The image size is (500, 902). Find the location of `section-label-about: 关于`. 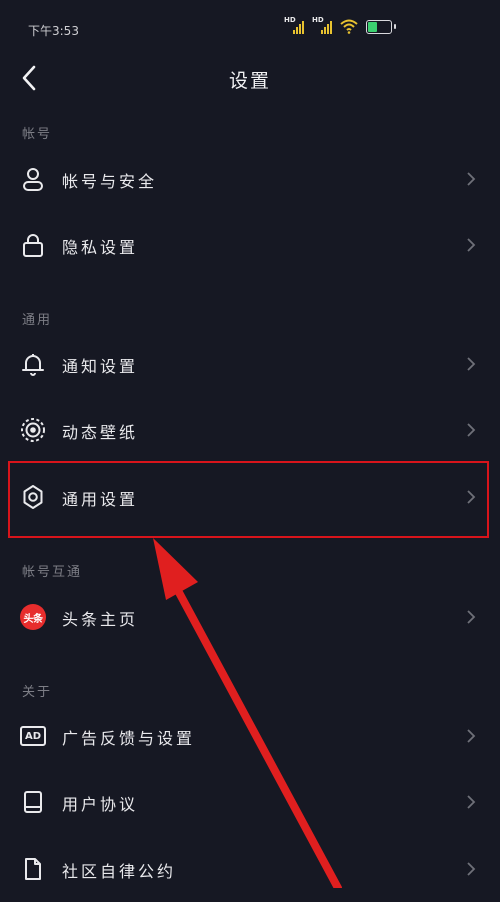

section-label-about: 关于 is located at coordinates (37, 692).